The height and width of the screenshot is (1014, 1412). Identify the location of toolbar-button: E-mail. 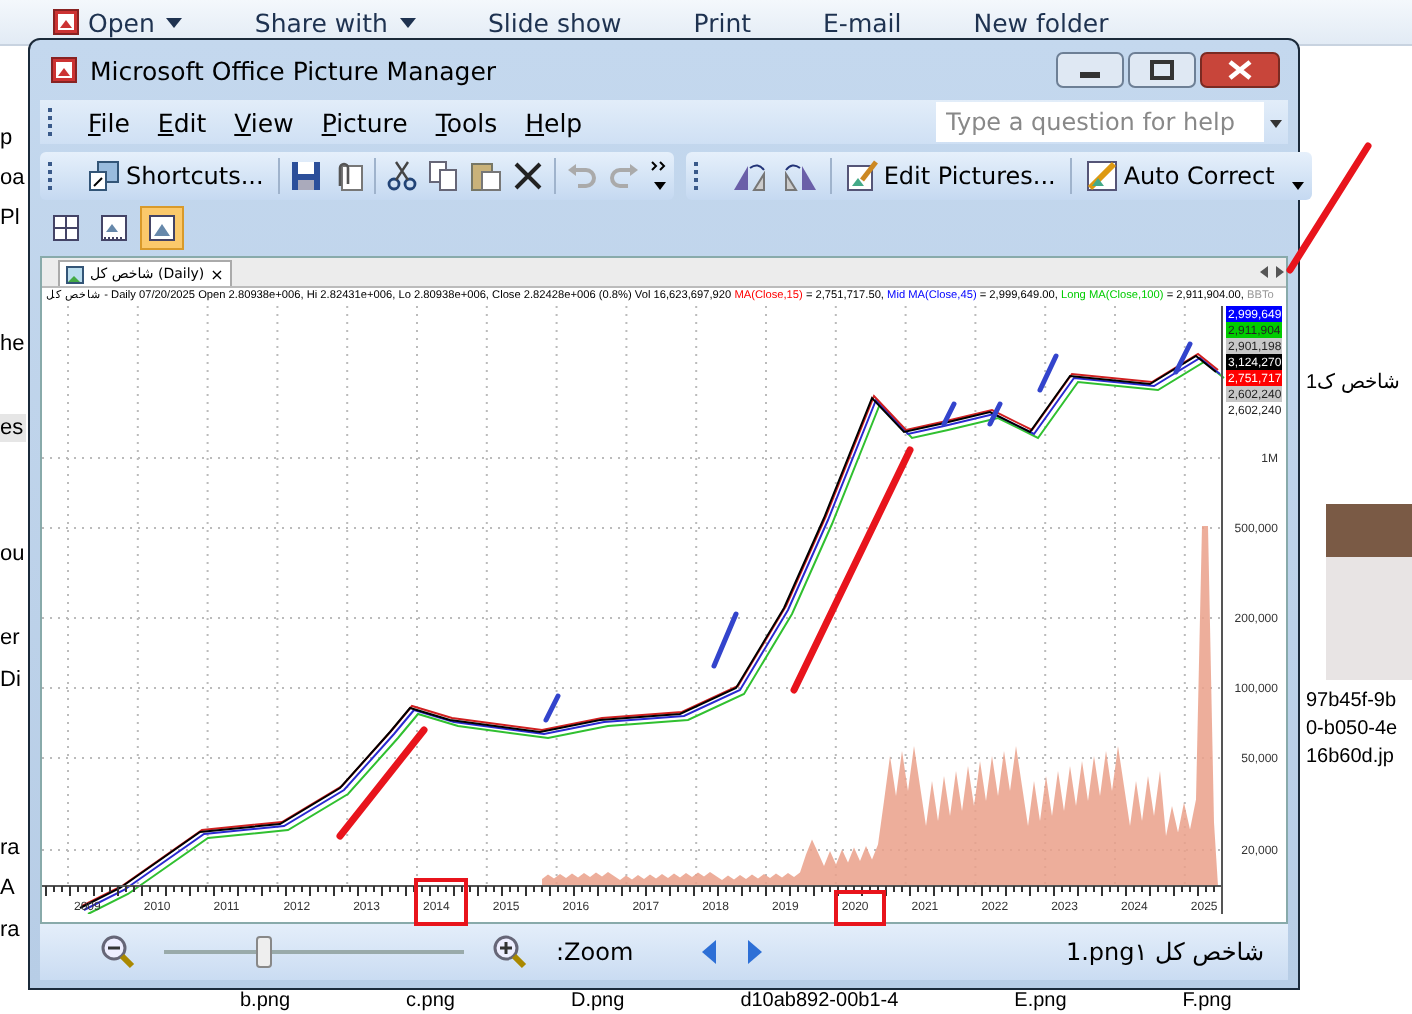
(860, 22).